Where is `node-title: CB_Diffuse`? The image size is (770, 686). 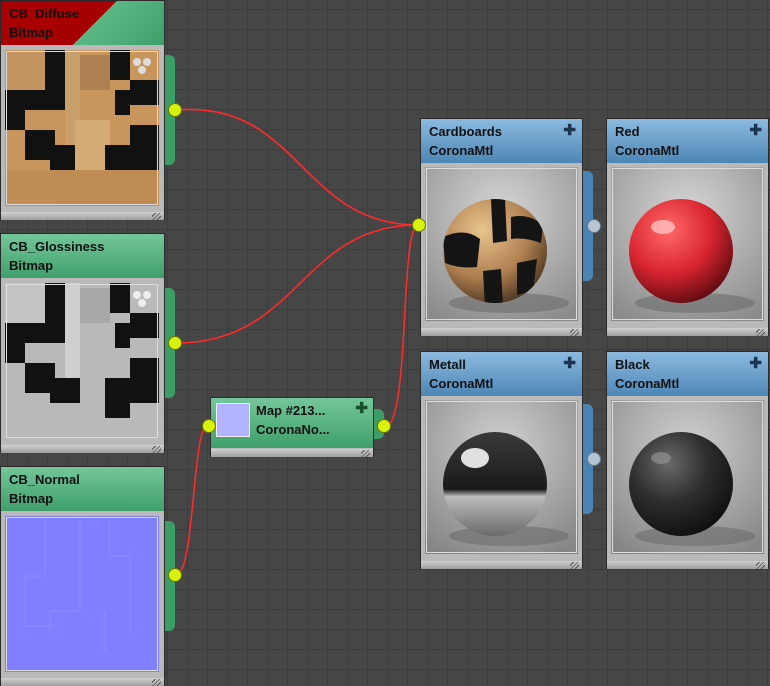 node-title: CB_Diffuse is located at coordinates (44, 13).